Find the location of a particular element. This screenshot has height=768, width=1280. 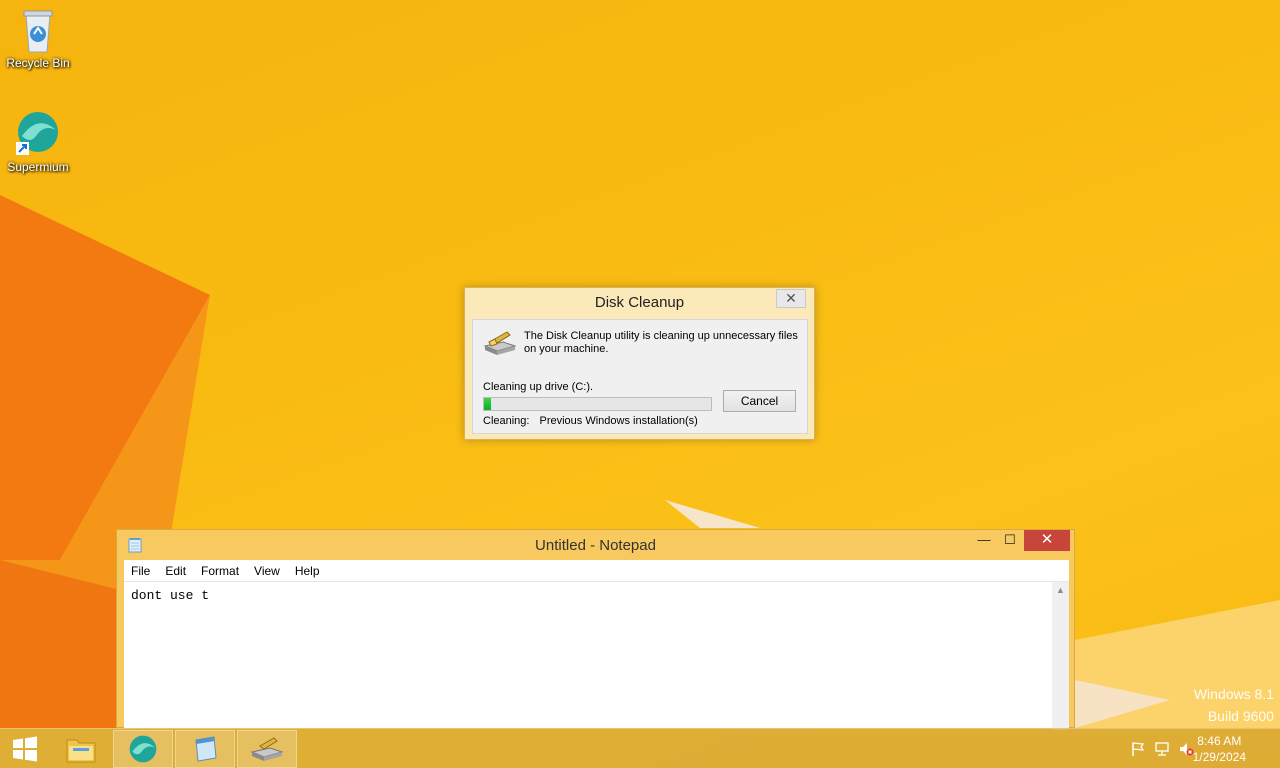

taskbar-supermium is located at coordinates (143, 749).